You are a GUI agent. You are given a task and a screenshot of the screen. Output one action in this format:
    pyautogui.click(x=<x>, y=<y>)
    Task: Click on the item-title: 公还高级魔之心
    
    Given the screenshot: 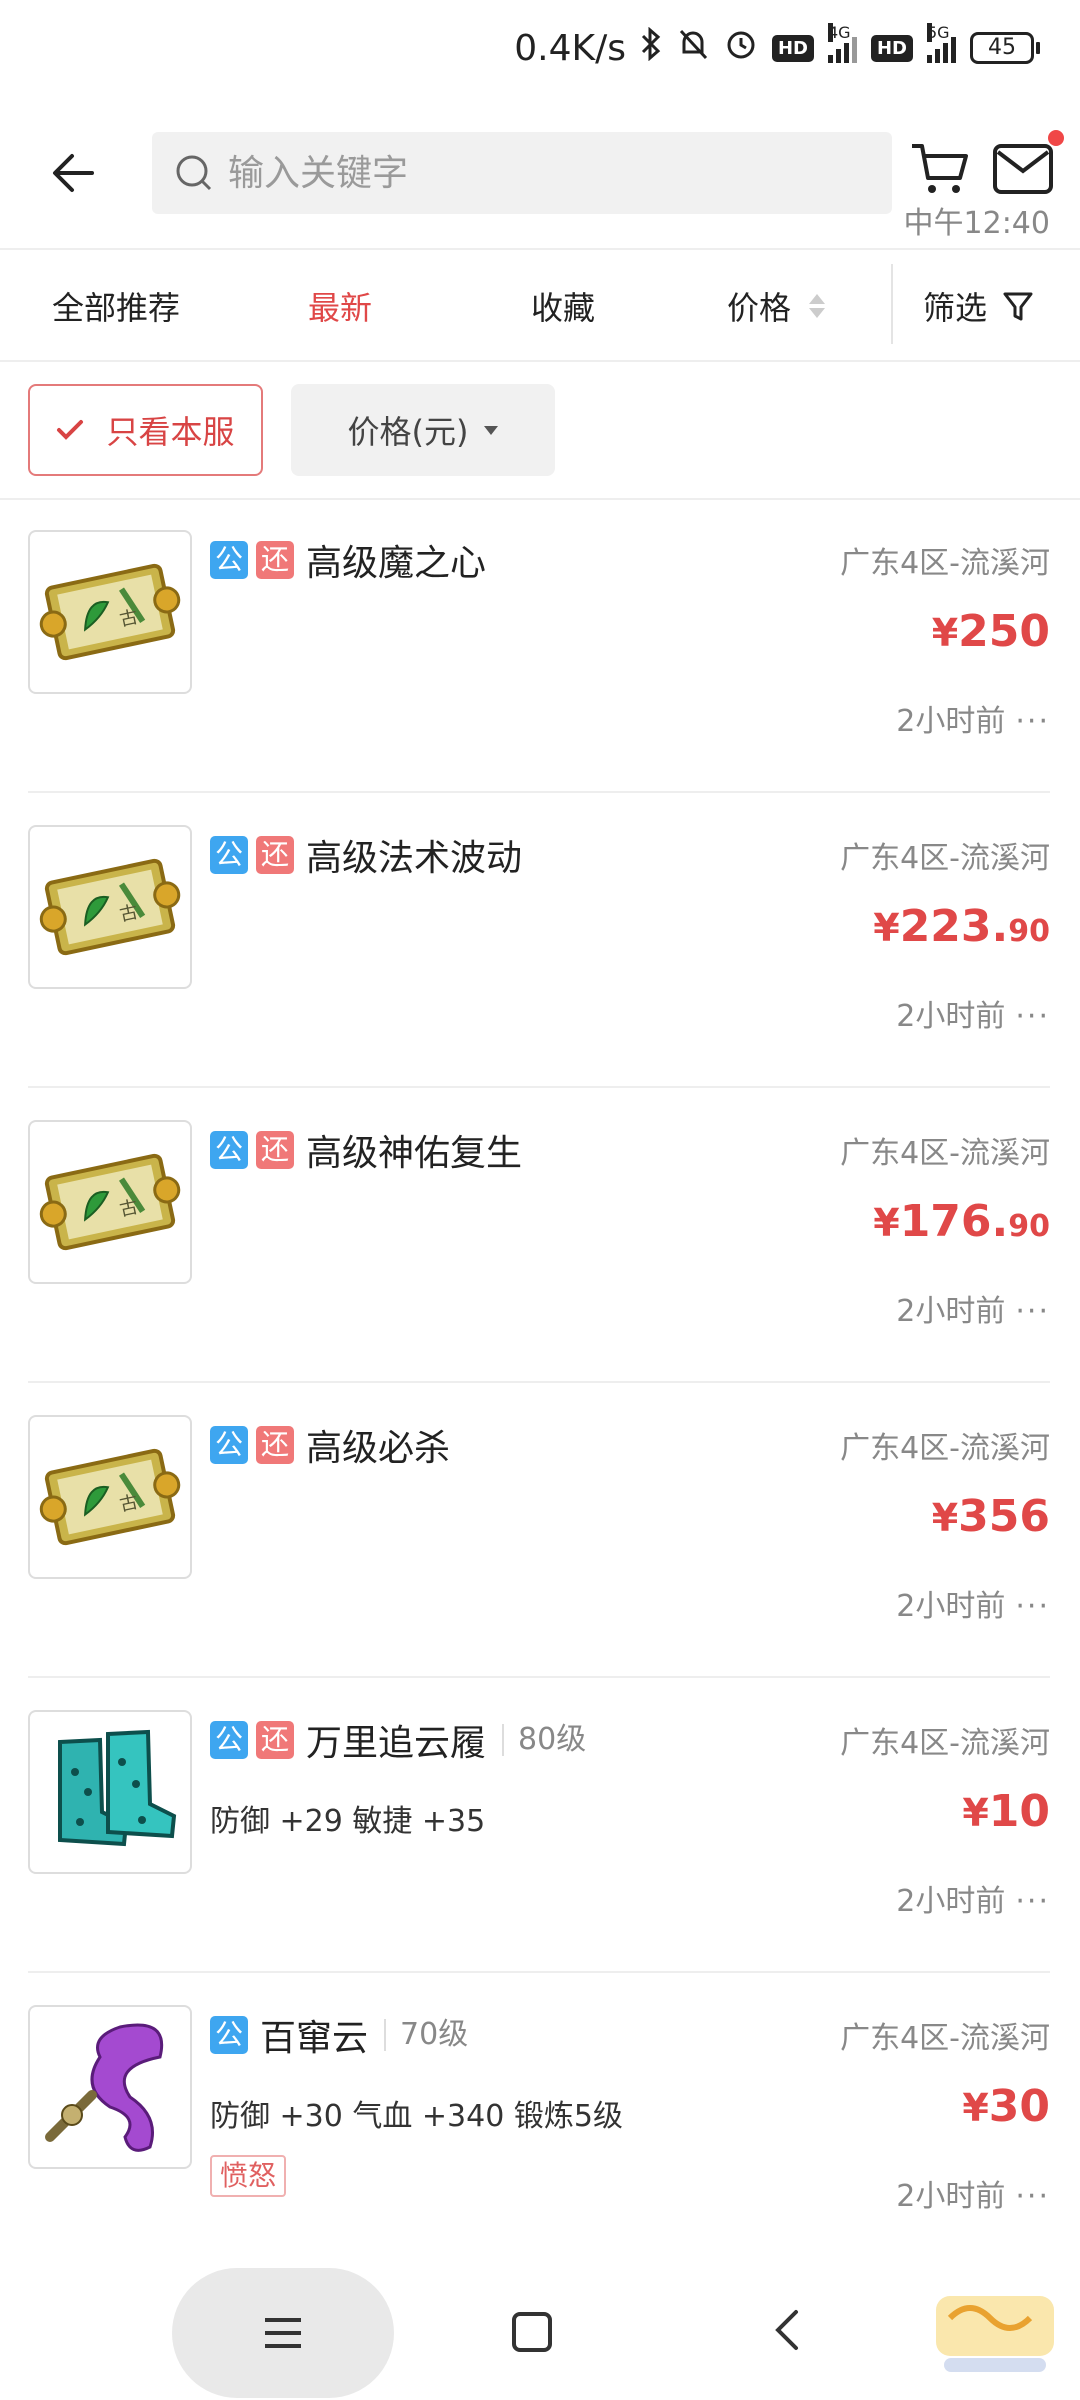 What is the action you would take?
    pyautogui.click(x=348, y=560)
    